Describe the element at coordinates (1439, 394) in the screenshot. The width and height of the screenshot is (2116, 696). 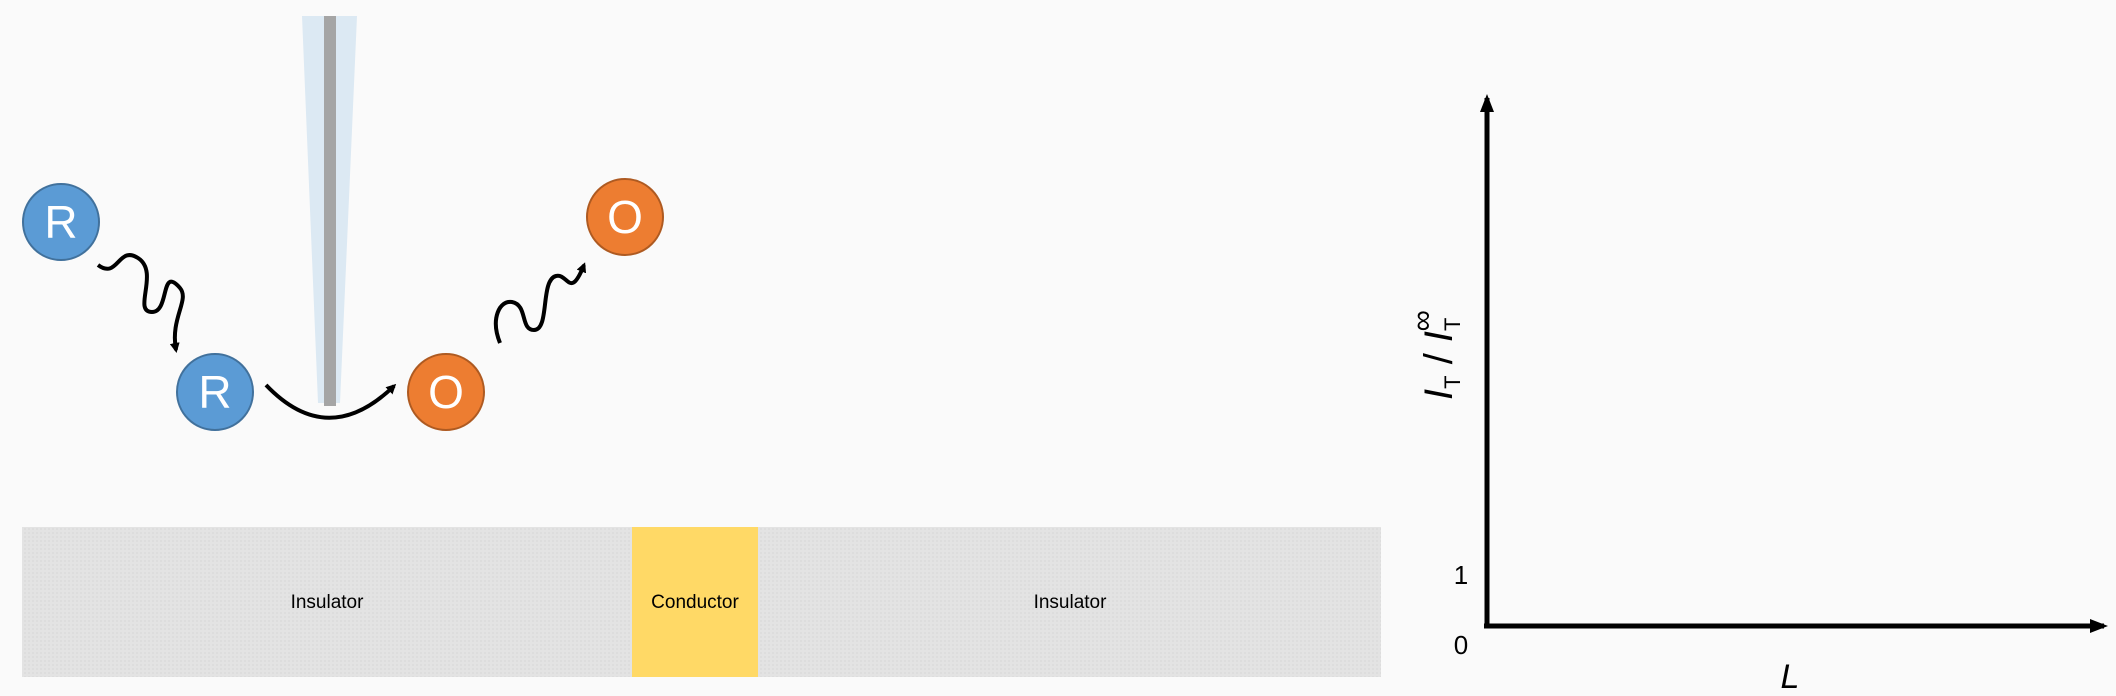
I see `y-label-numerator: I` at that location.